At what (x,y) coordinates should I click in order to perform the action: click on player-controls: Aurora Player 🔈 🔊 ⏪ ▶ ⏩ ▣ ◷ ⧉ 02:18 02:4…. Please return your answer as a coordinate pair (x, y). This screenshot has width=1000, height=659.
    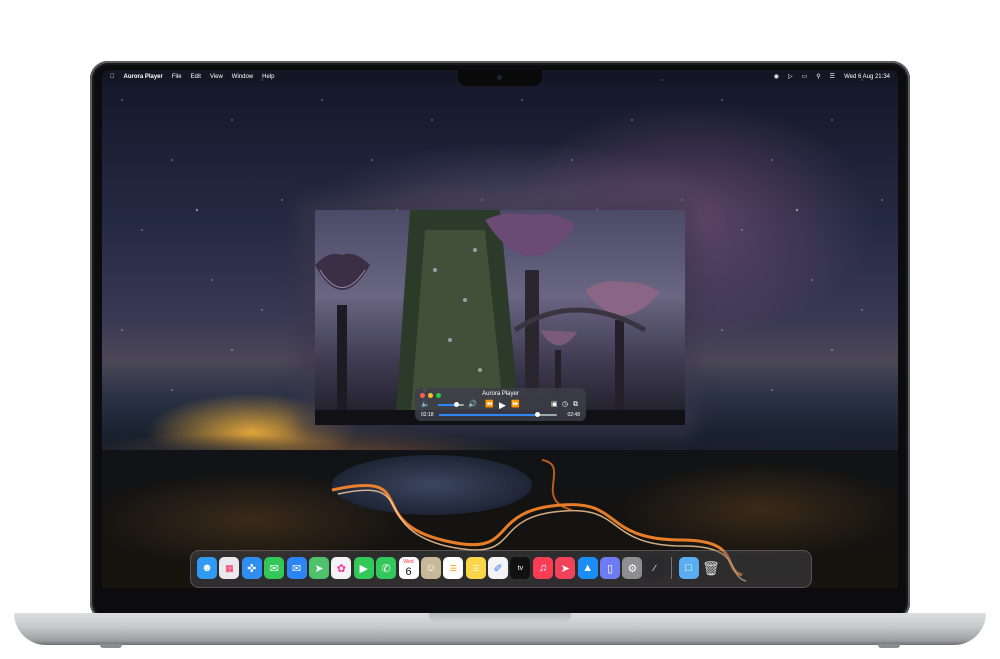
    Looking at the image, I should click on (500, 404).